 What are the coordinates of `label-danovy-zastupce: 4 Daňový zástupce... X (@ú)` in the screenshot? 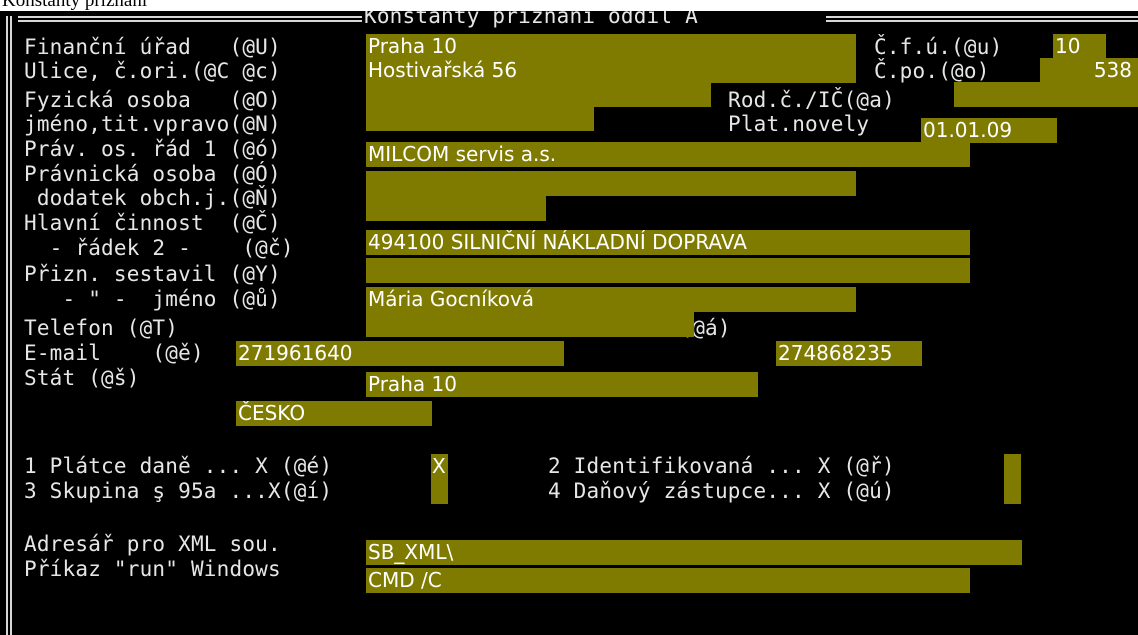 It's located at (721, 491).